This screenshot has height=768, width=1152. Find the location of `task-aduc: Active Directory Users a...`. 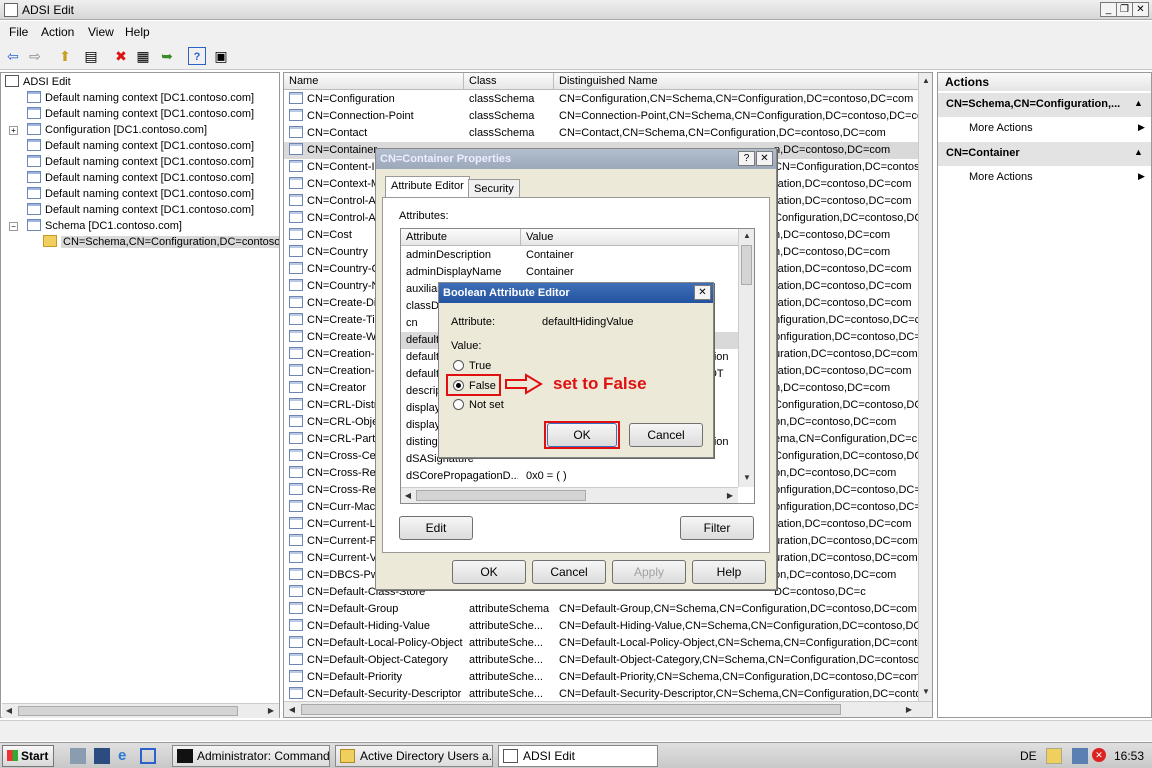

task-aduc: Active Directory Users a... is located at coordinates (414, 756).